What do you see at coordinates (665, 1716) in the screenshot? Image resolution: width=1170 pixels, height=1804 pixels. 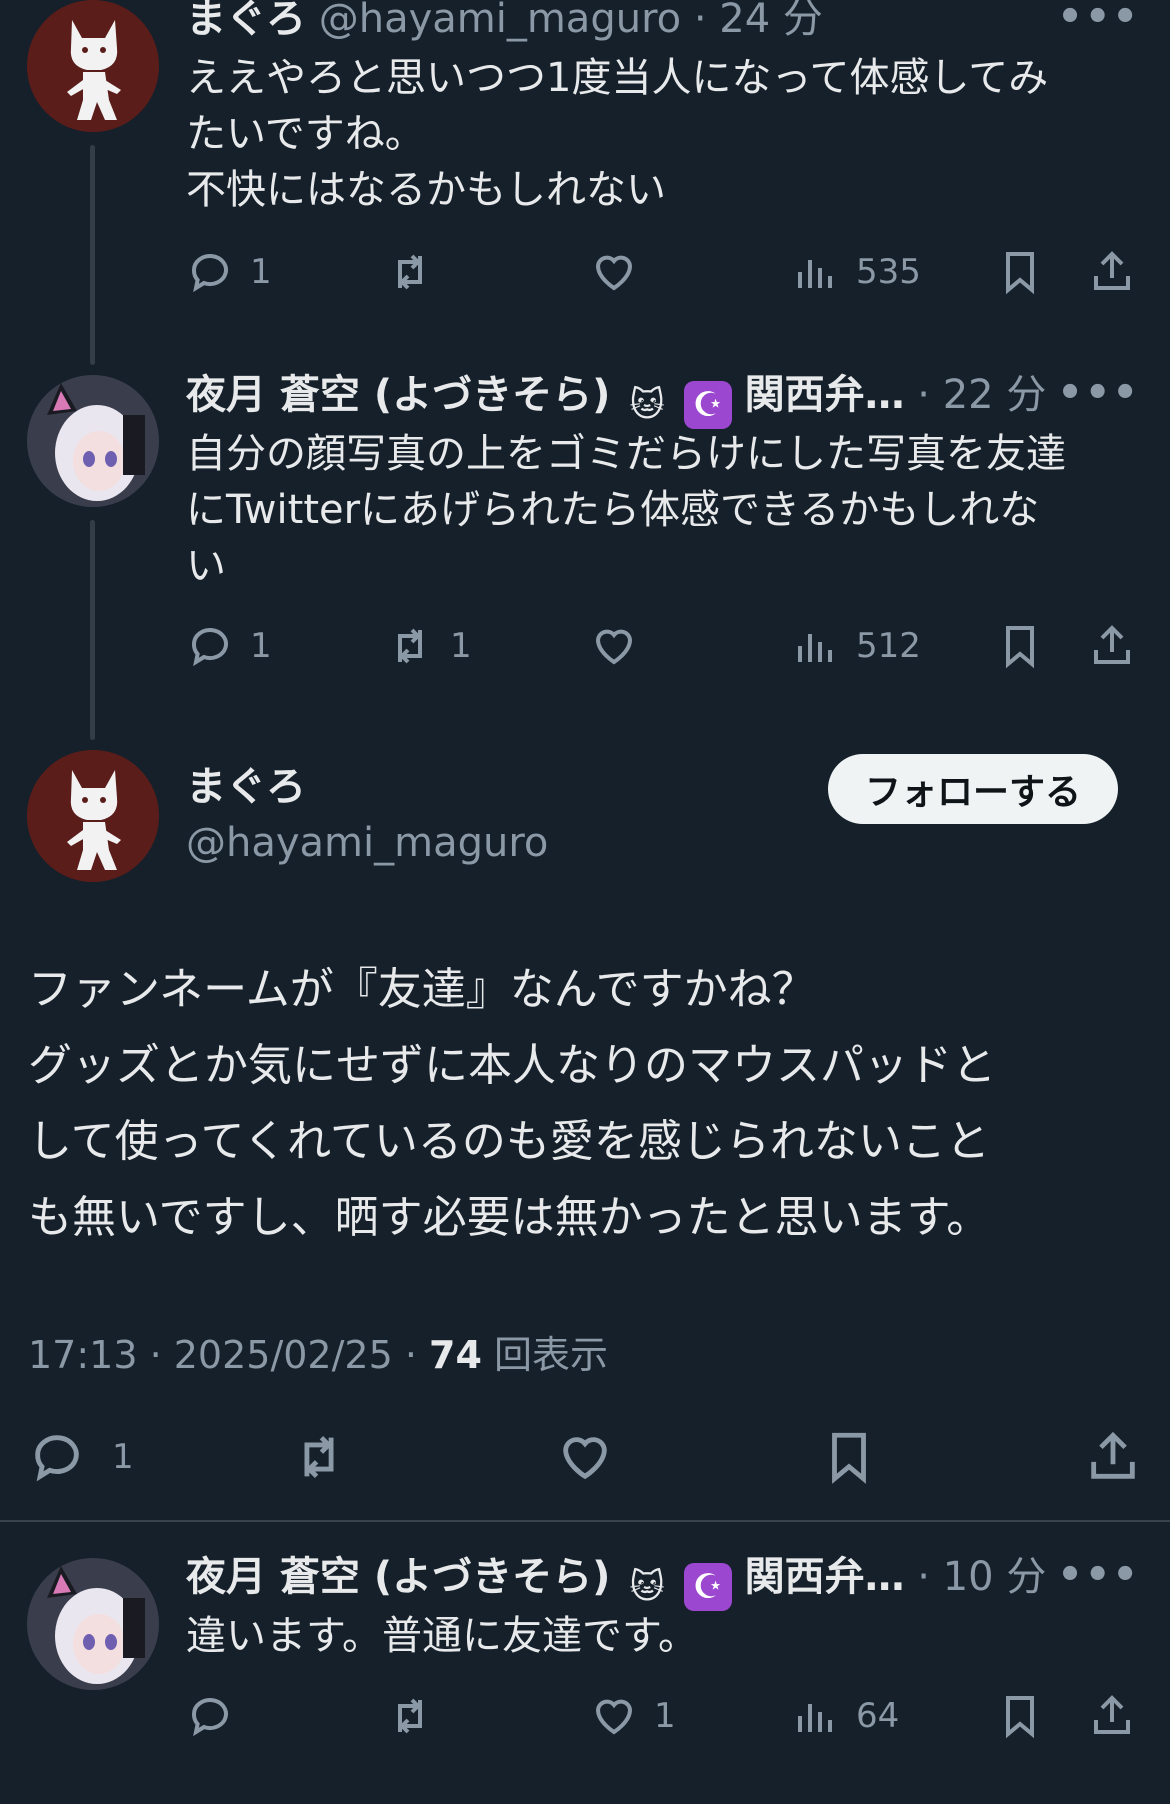 I see `like-count: 1` at bounding box center [665, 1716].